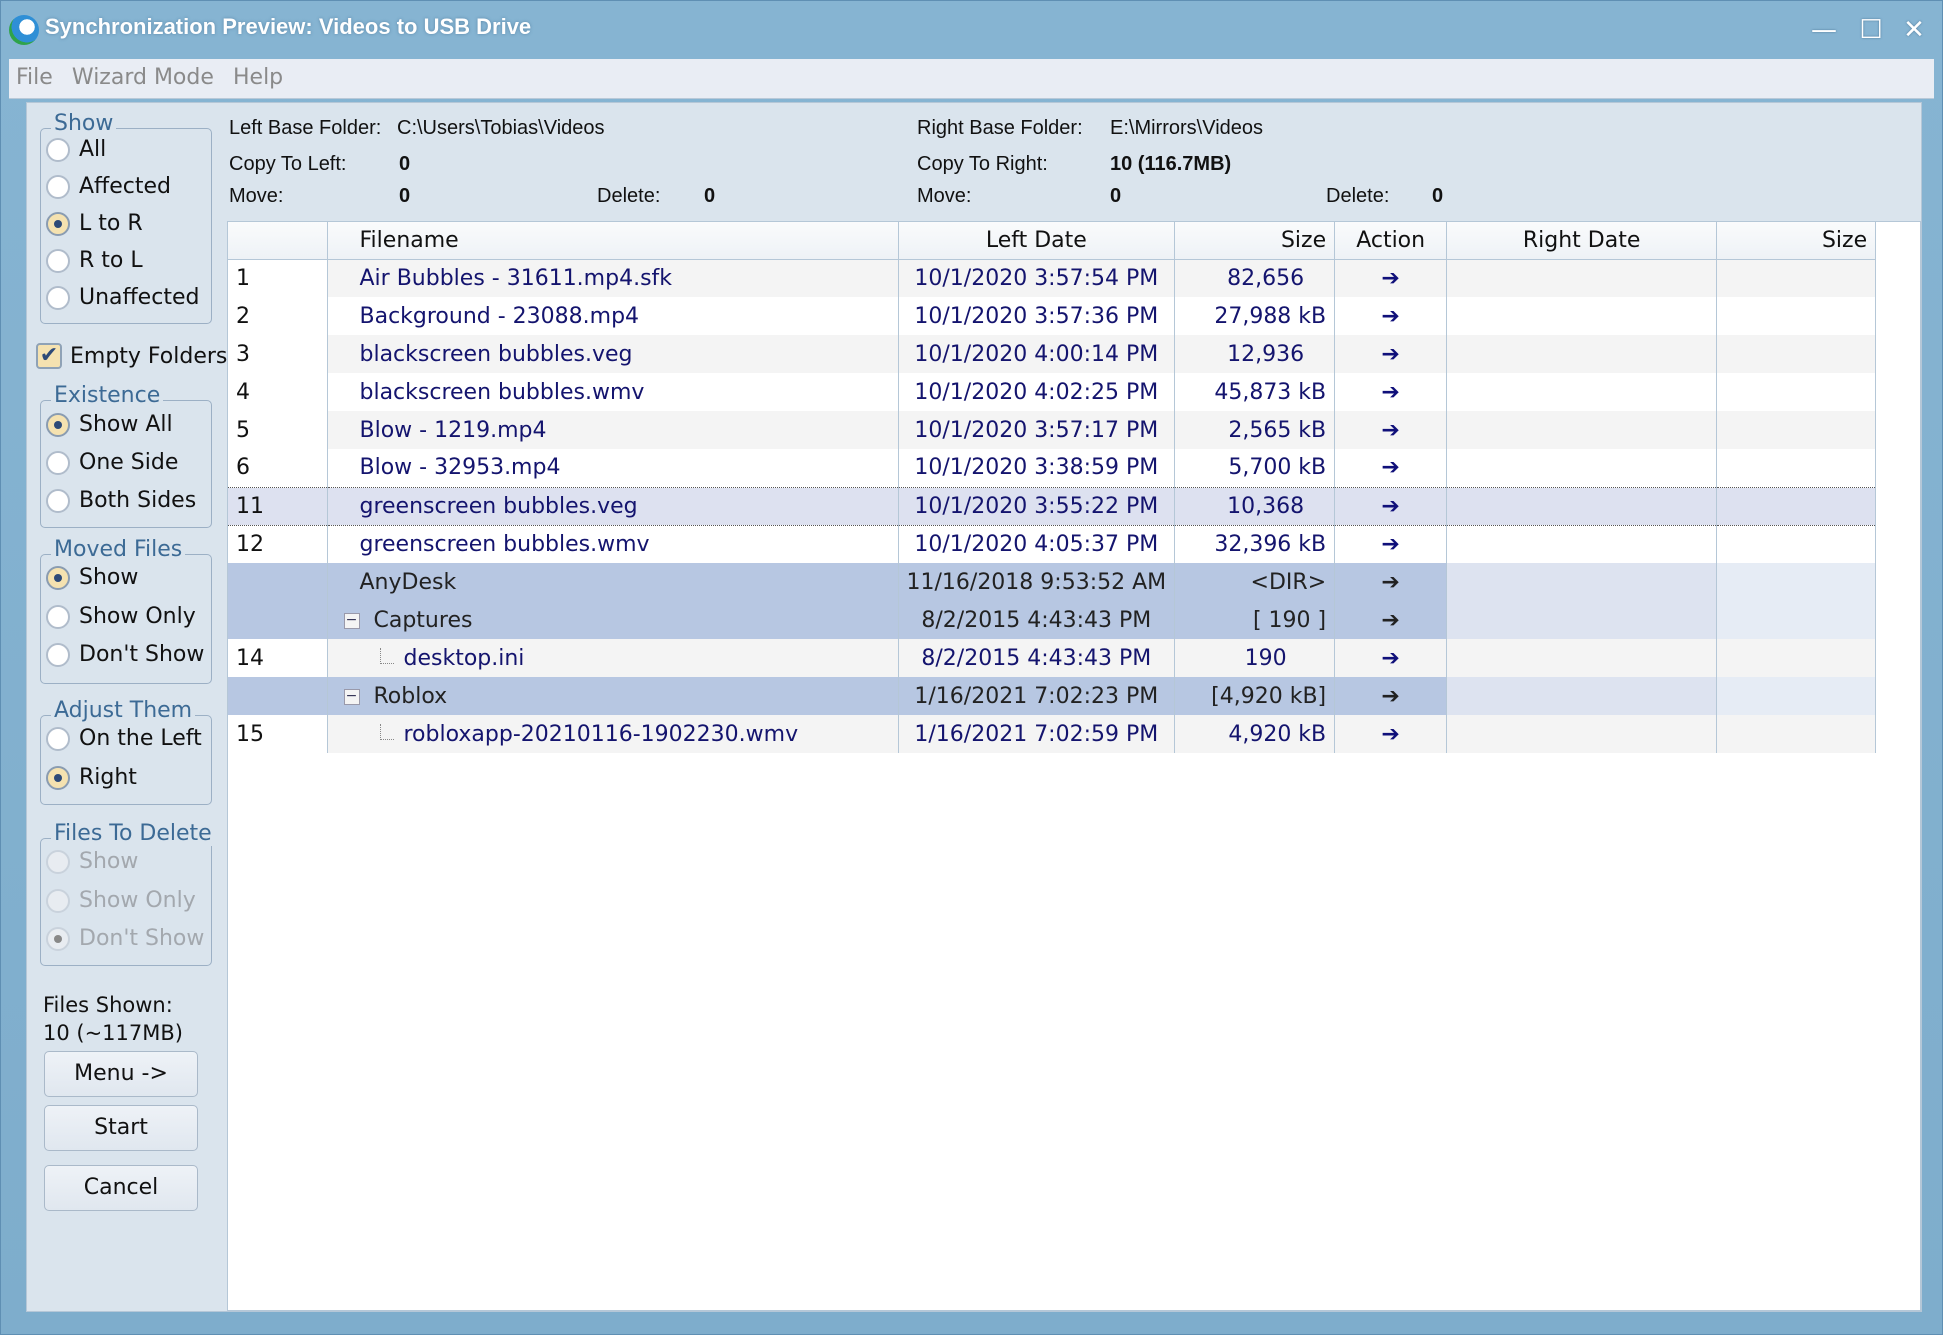 The width and height of the screenshot is (1943, 1335). What do you see at coordinates (131, 356) in the screenshot?
I see `empty-folders-checkbox: ✔ Empty Folders` at bounding box center [131, 356].